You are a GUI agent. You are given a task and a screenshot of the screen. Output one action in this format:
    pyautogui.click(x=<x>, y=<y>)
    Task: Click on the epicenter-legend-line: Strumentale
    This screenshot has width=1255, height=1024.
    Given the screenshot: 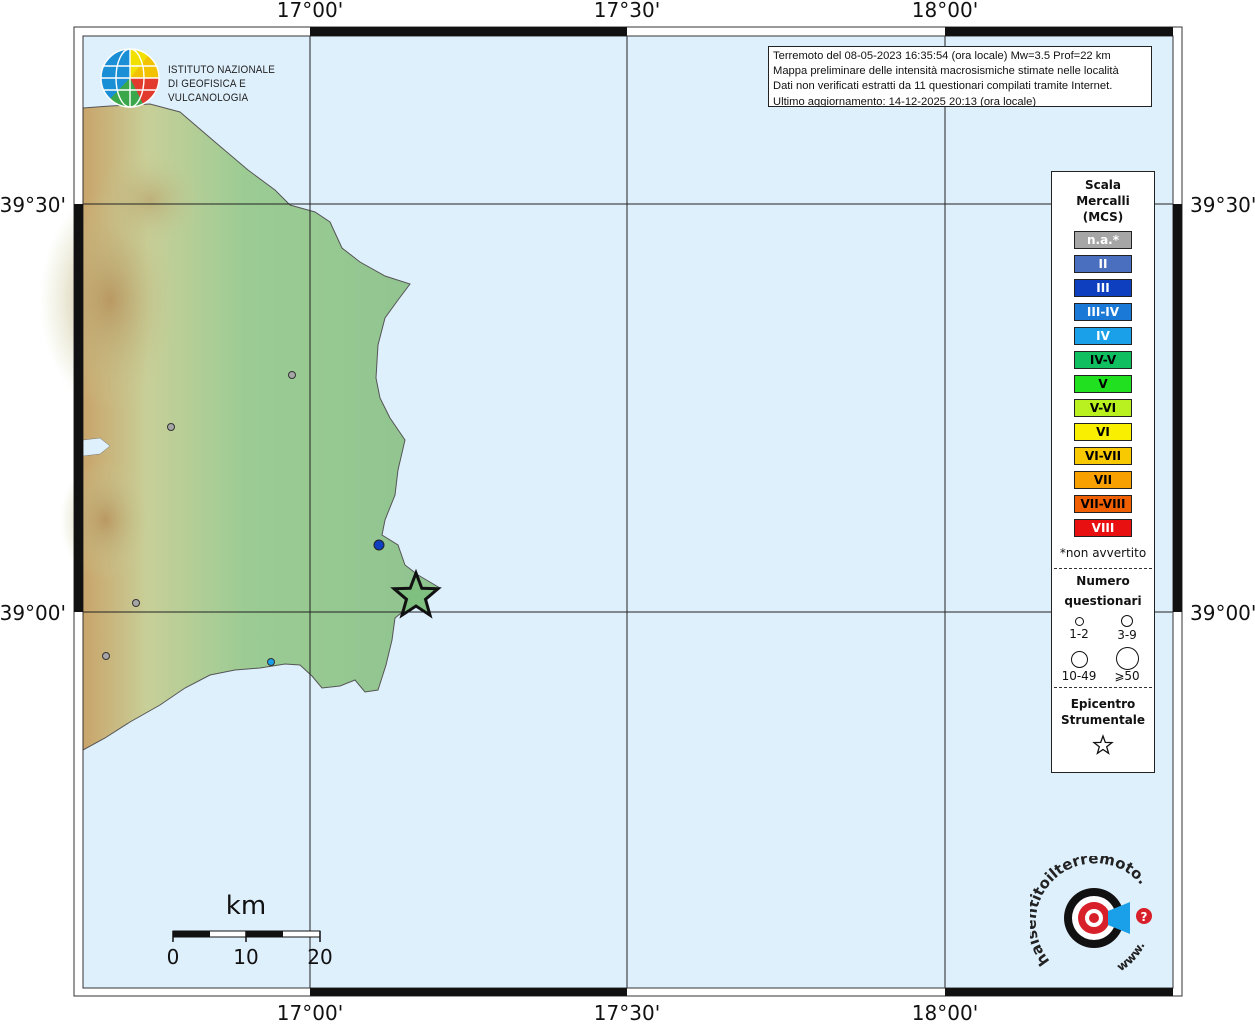 What is the action you would take?
    pyautogui.click(x=1103, y=720)
    